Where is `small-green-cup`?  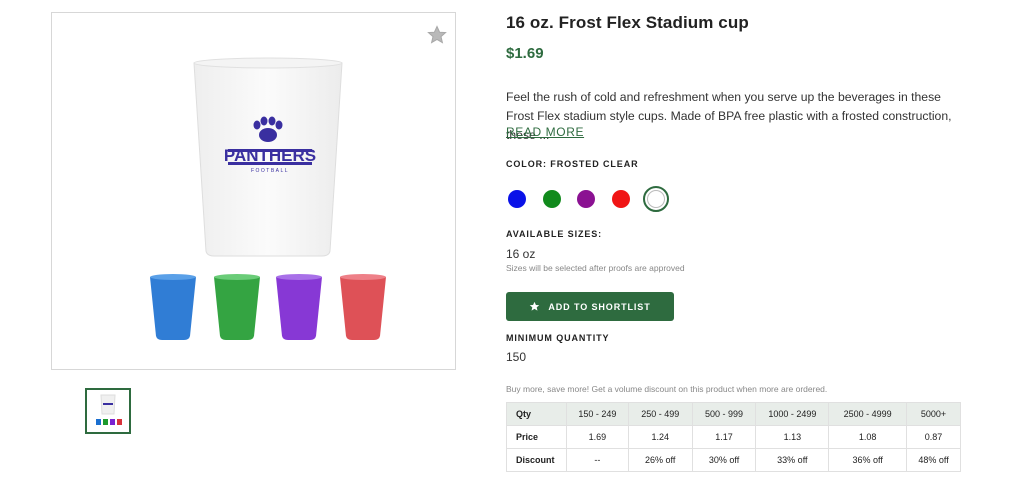 small-green-cup is located at coordinates (237, 307).